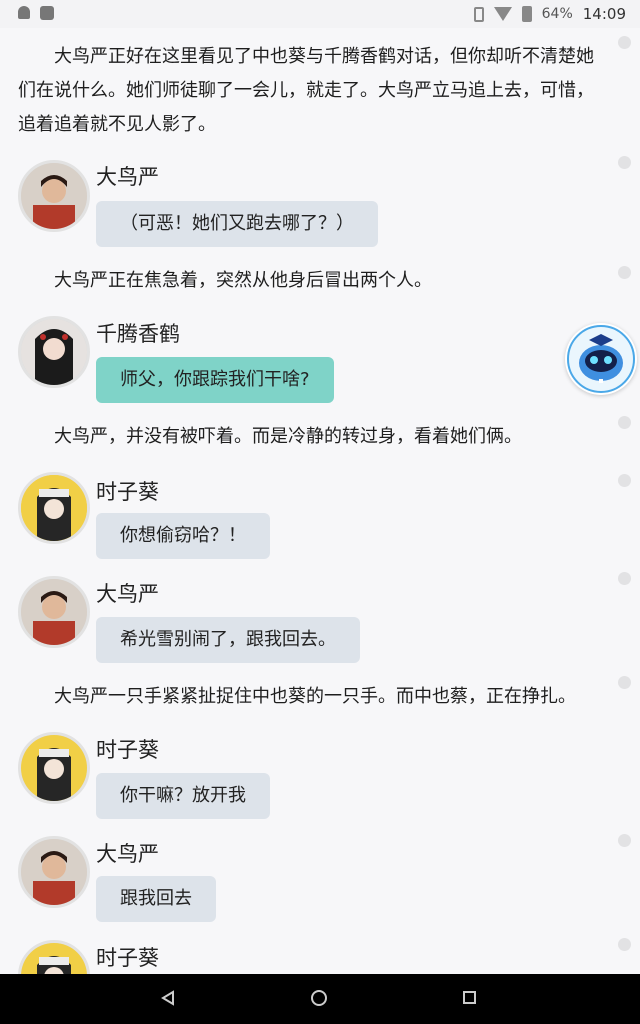 The image size is (640, 1024). I want to click on message-bubble: （可恶！她们又跑去哪了？）, so click(237, 224).